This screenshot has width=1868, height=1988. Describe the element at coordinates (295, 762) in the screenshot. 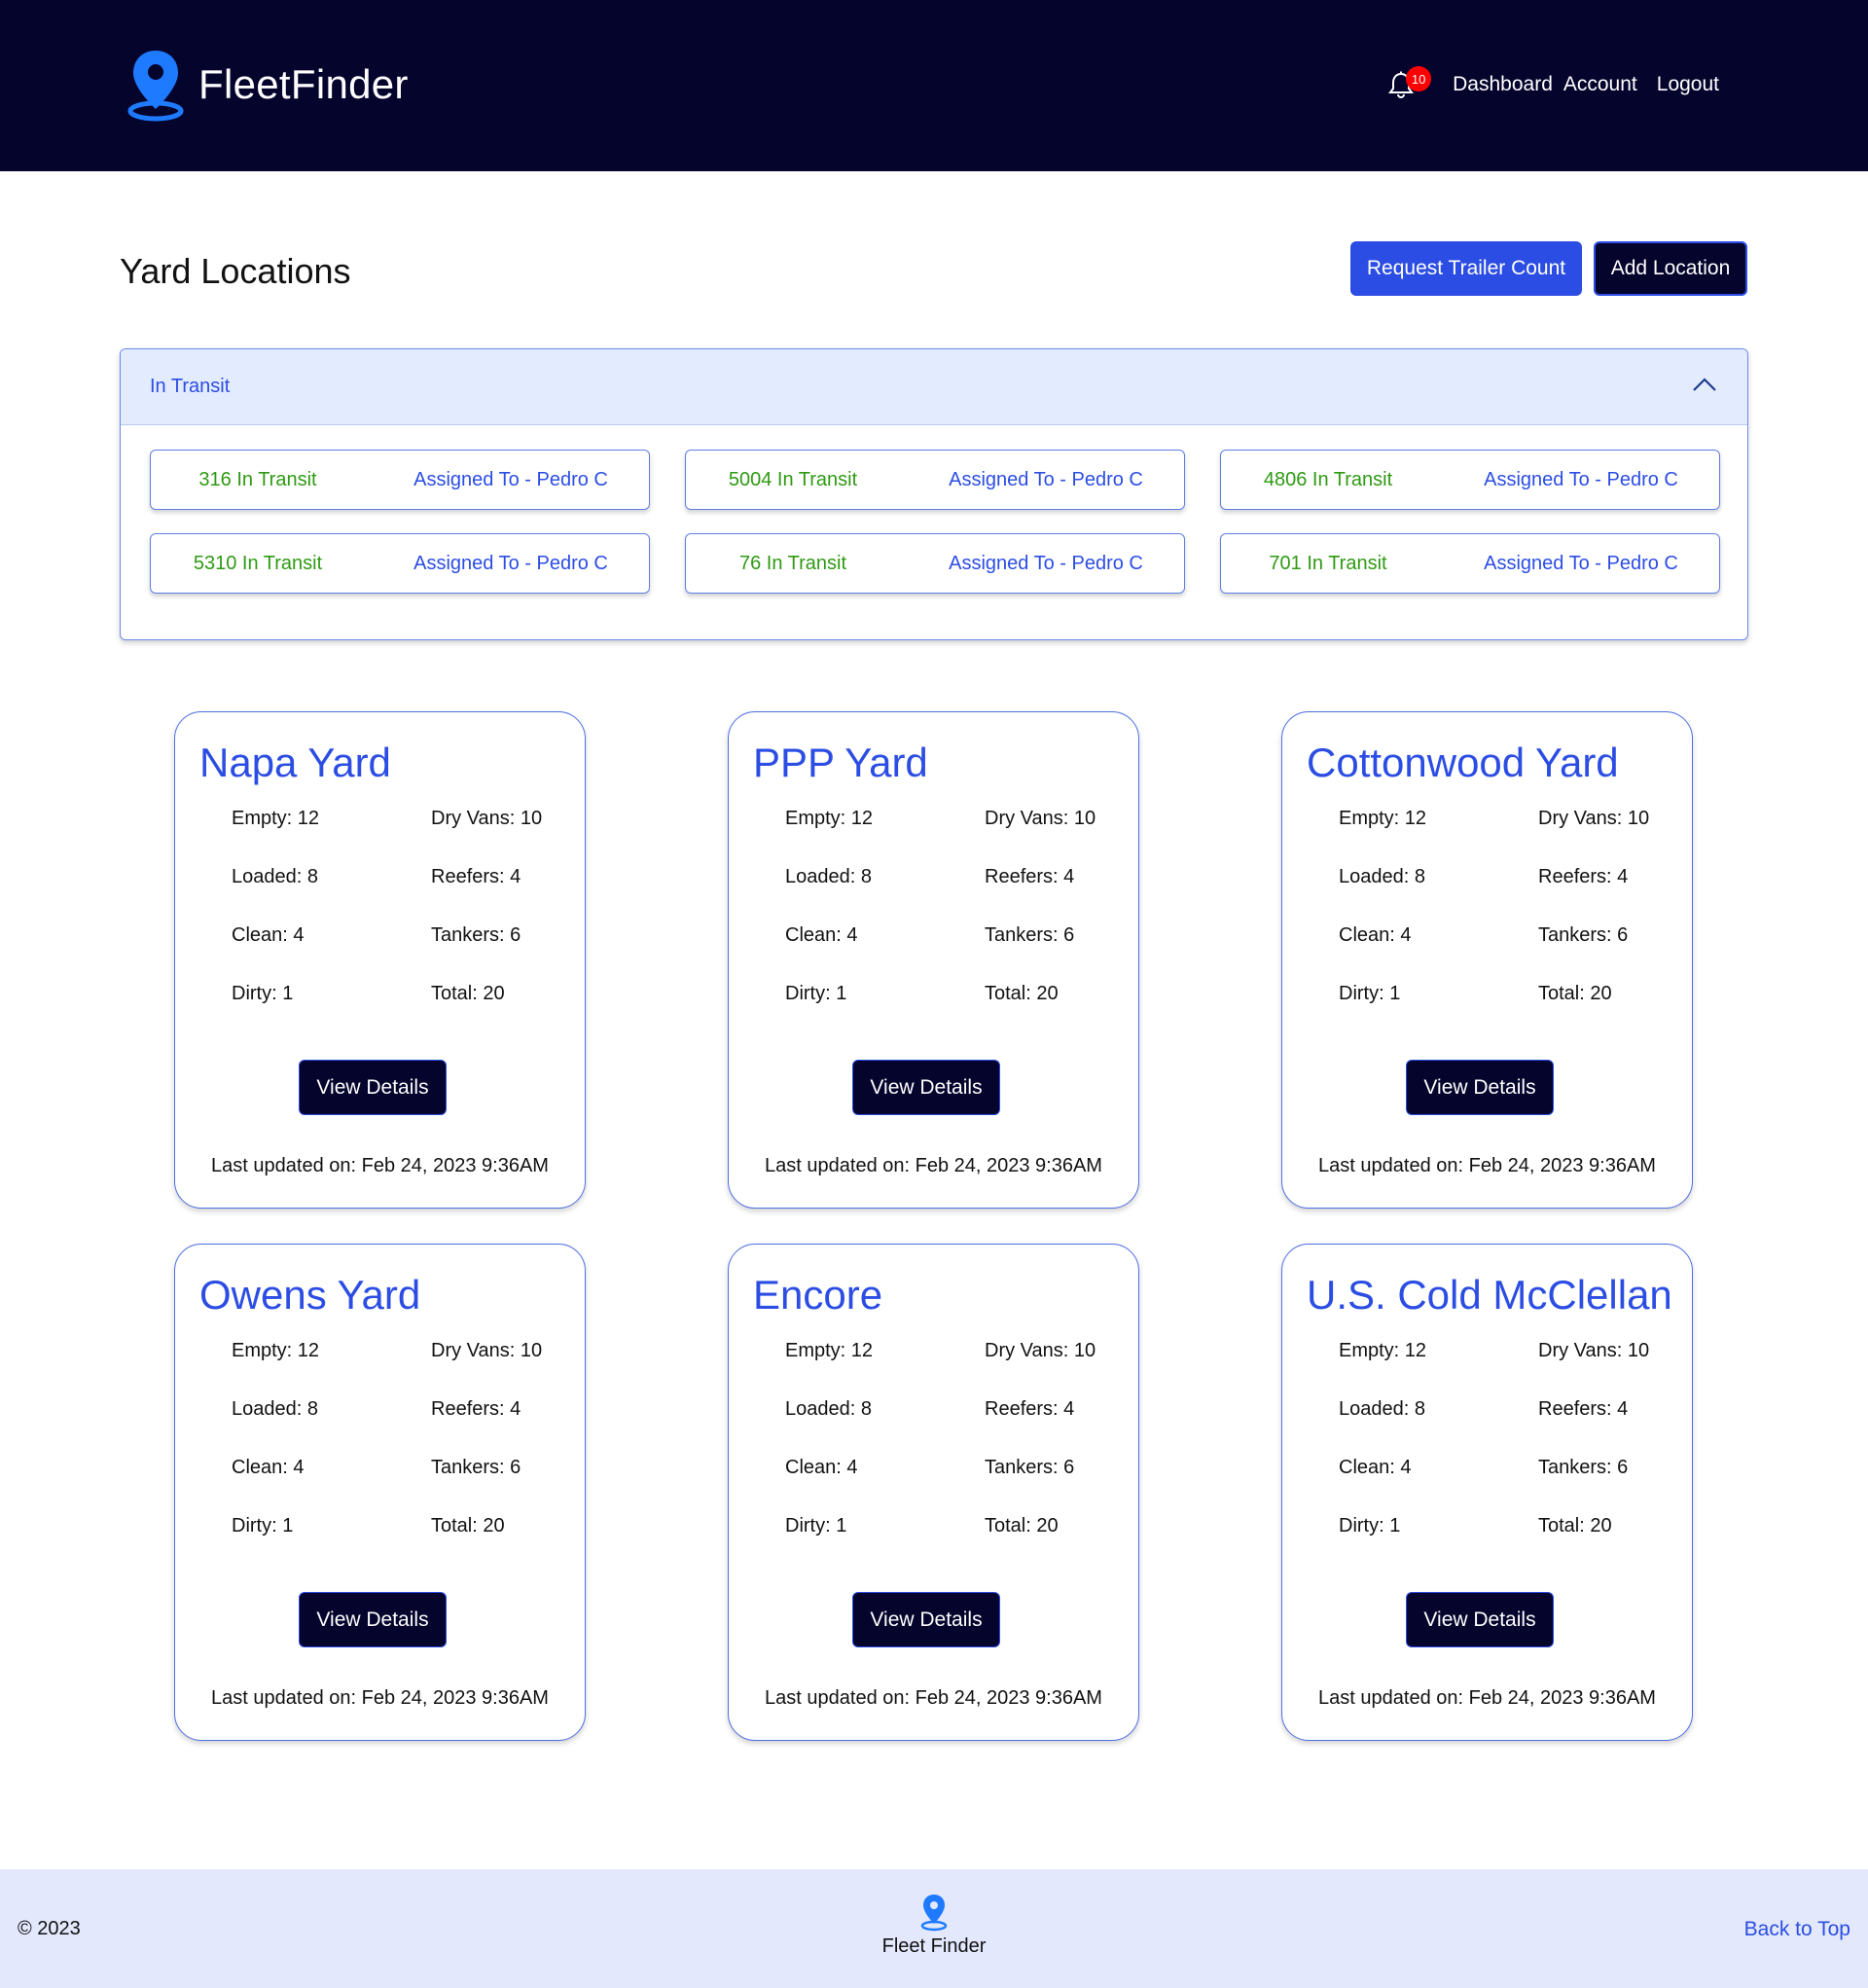

I see `yard-name: Napa Yard` at that location.